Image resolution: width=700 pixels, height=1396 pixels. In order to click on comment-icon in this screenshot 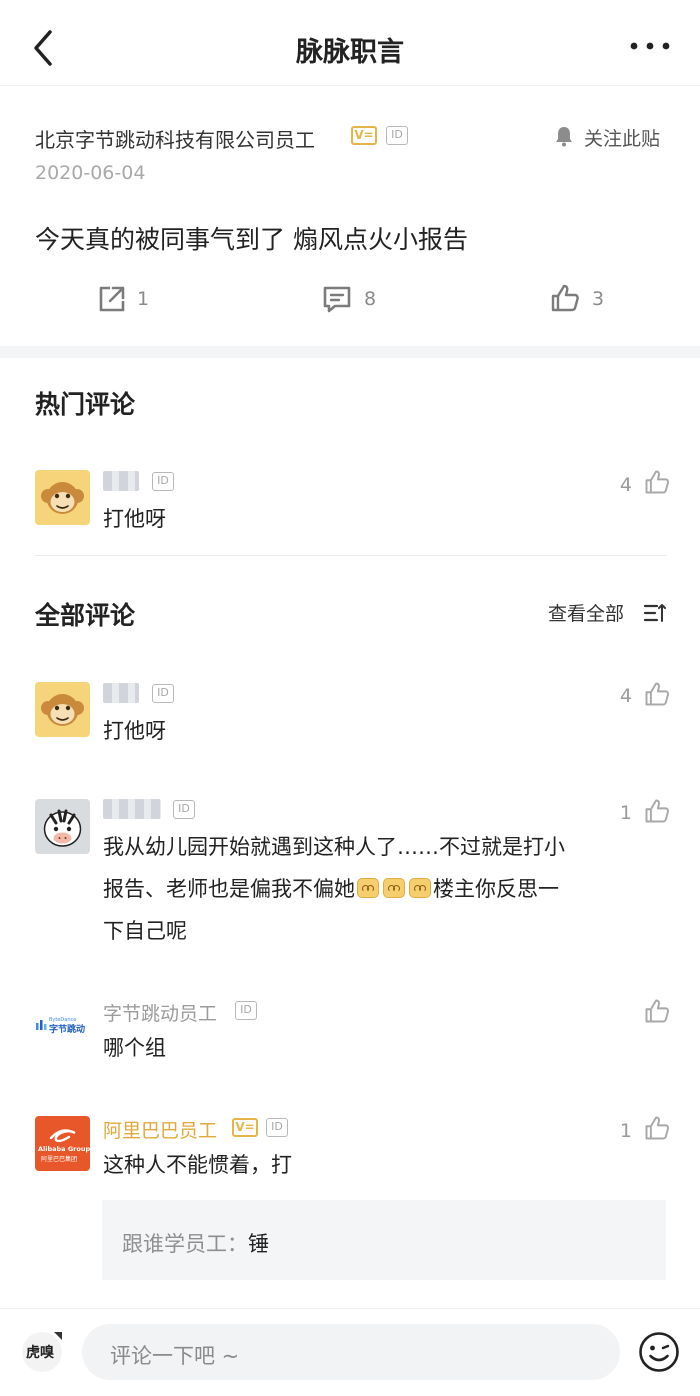, I will do `click(337, 299)`.